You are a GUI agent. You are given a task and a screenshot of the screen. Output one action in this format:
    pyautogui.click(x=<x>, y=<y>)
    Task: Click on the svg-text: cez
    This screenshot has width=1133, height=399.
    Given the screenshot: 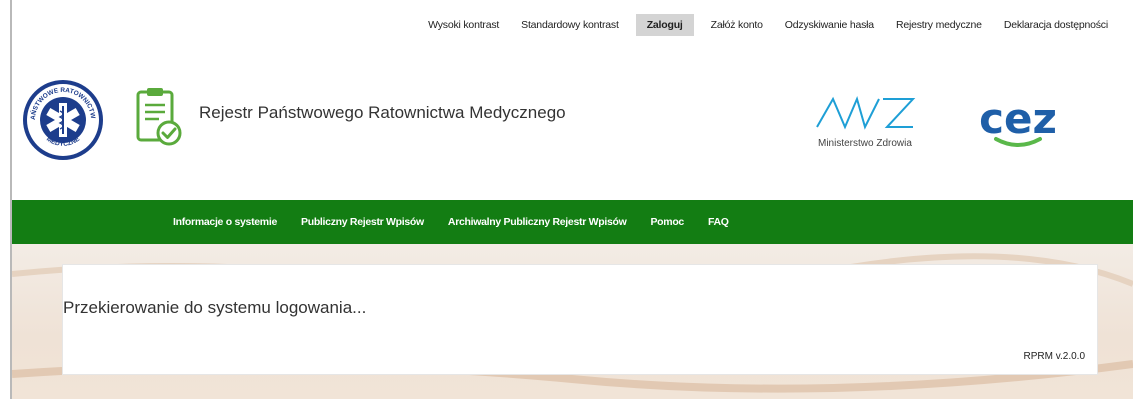 What is the action you would take?
    pyautogui.click(x=1018, y=118)
    